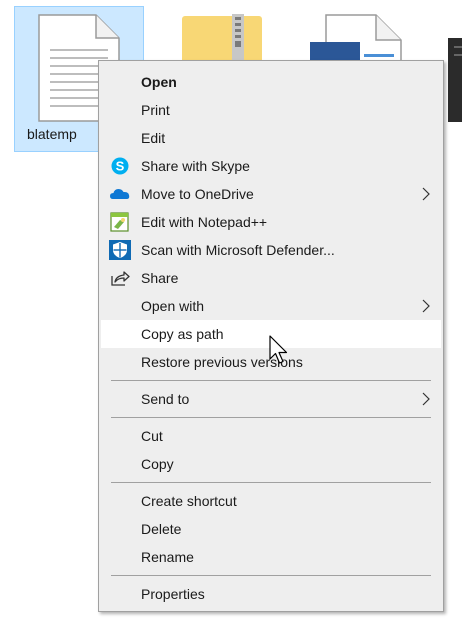  I want to click on menu-item-delete: Delete, so click(271, 529).